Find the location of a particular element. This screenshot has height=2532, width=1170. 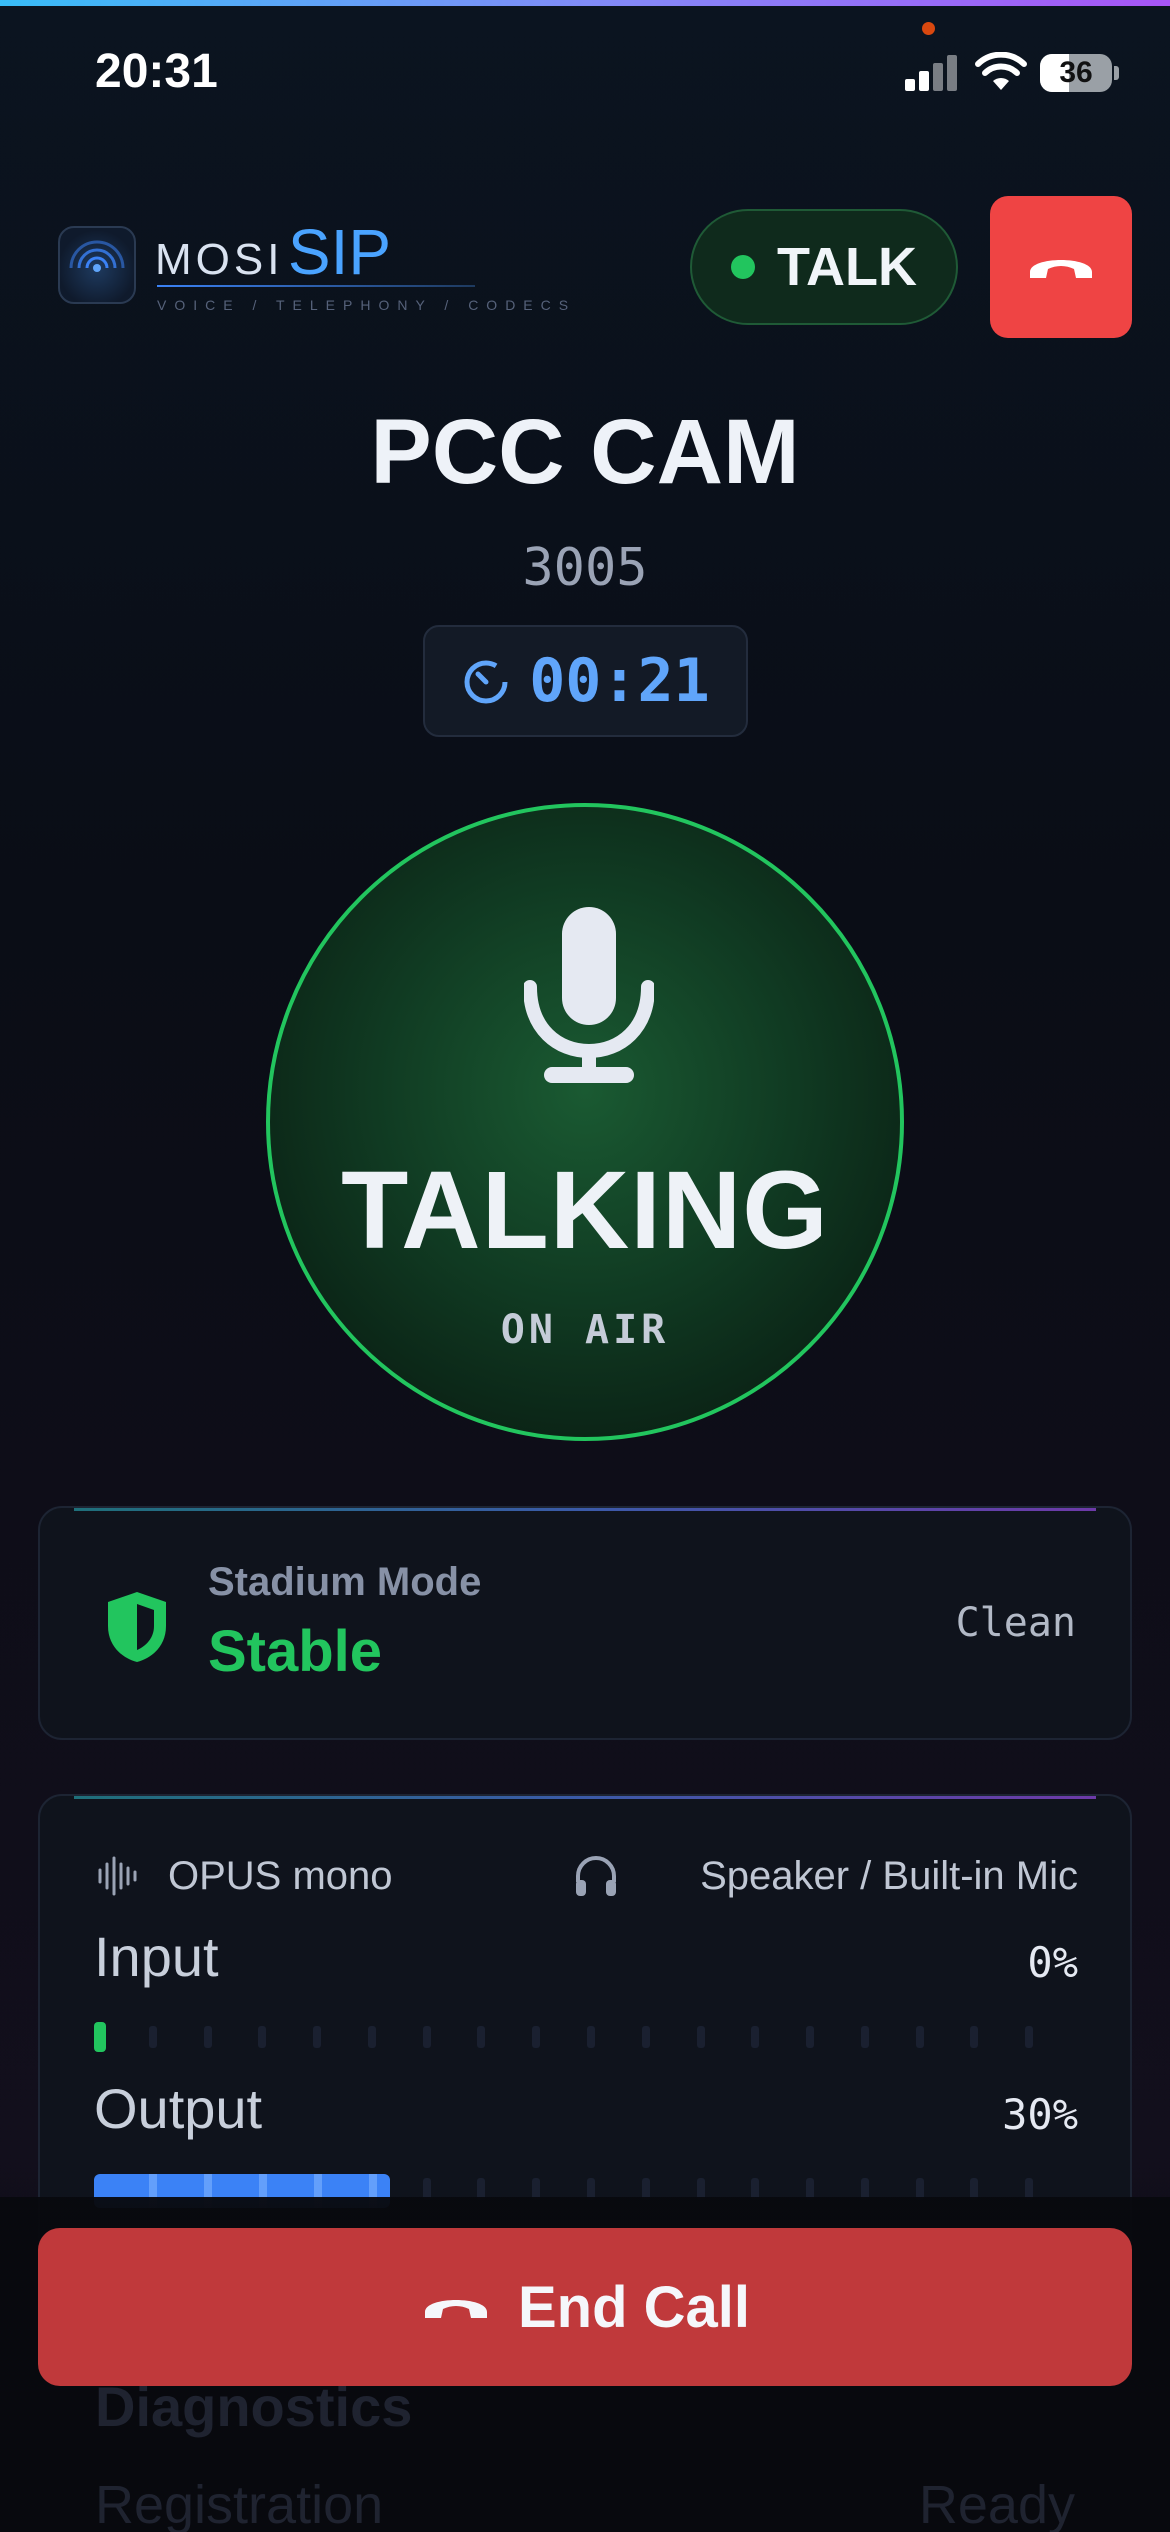

app-logo is located at coordinates (97, 265).